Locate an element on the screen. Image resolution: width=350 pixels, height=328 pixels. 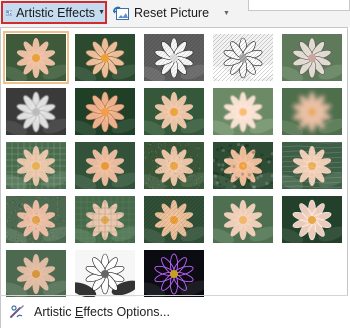
effect-thumbnail-paintstrokes is located at coordinates (105, 111).